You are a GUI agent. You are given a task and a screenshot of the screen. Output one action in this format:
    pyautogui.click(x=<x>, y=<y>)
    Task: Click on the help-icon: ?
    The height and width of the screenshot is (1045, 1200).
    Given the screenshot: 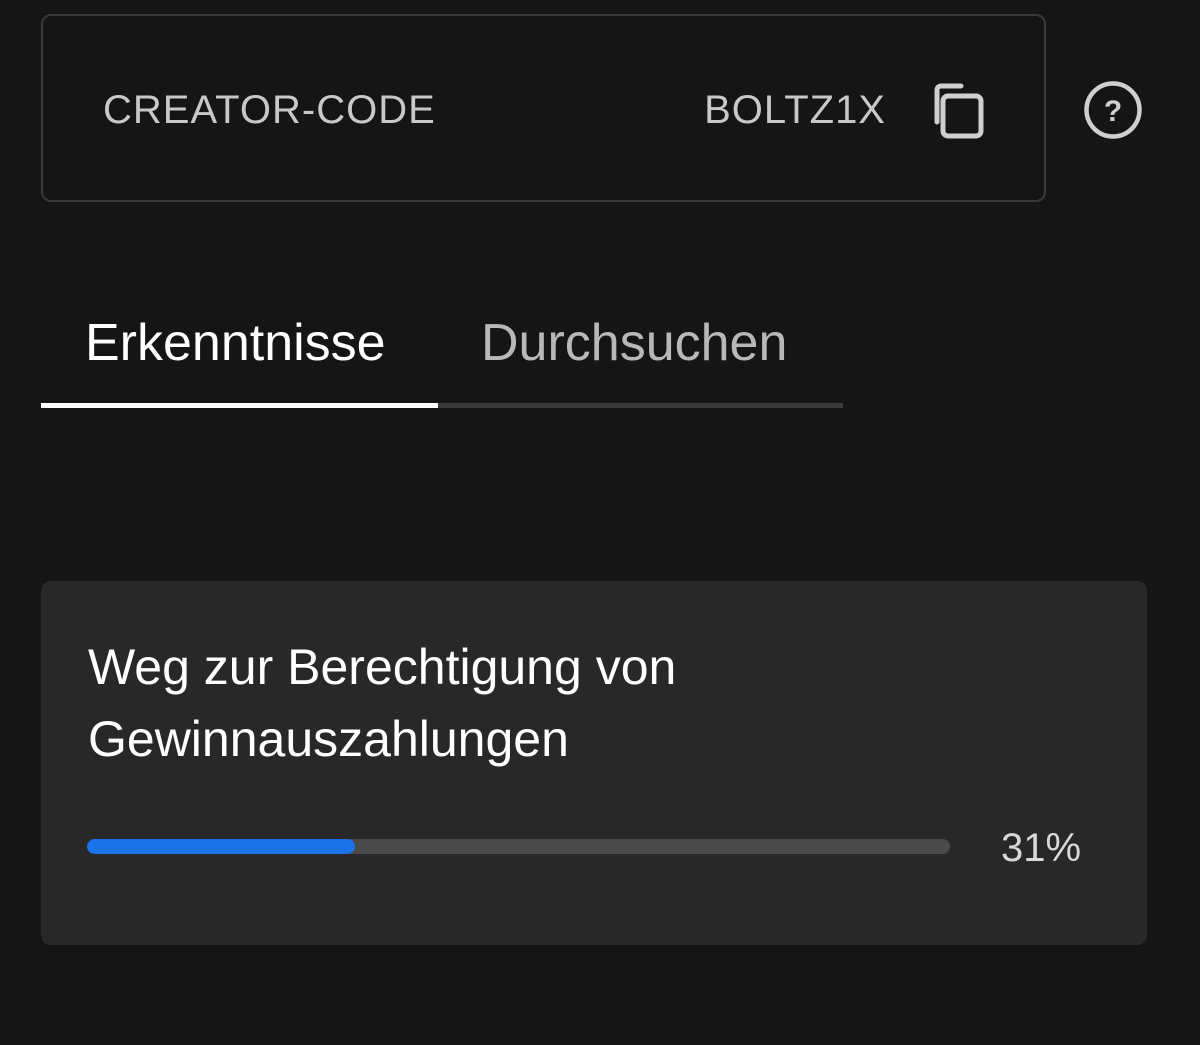 What is the action you would take?
    pyautogui.click(x=1113, y=110)
    